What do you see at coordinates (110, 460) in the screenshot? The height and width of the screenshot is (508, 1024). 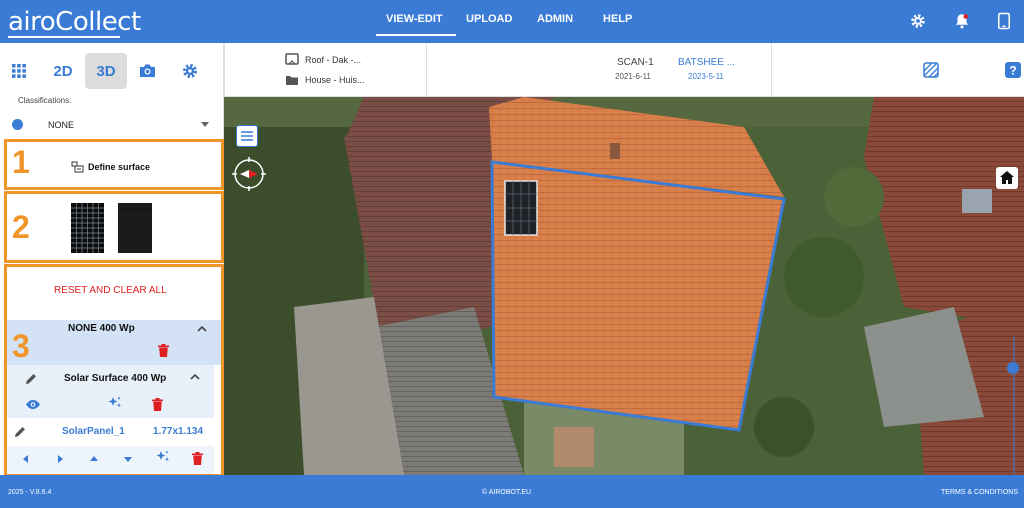 I see `panel-action-row` at bounding box center [110, 460].